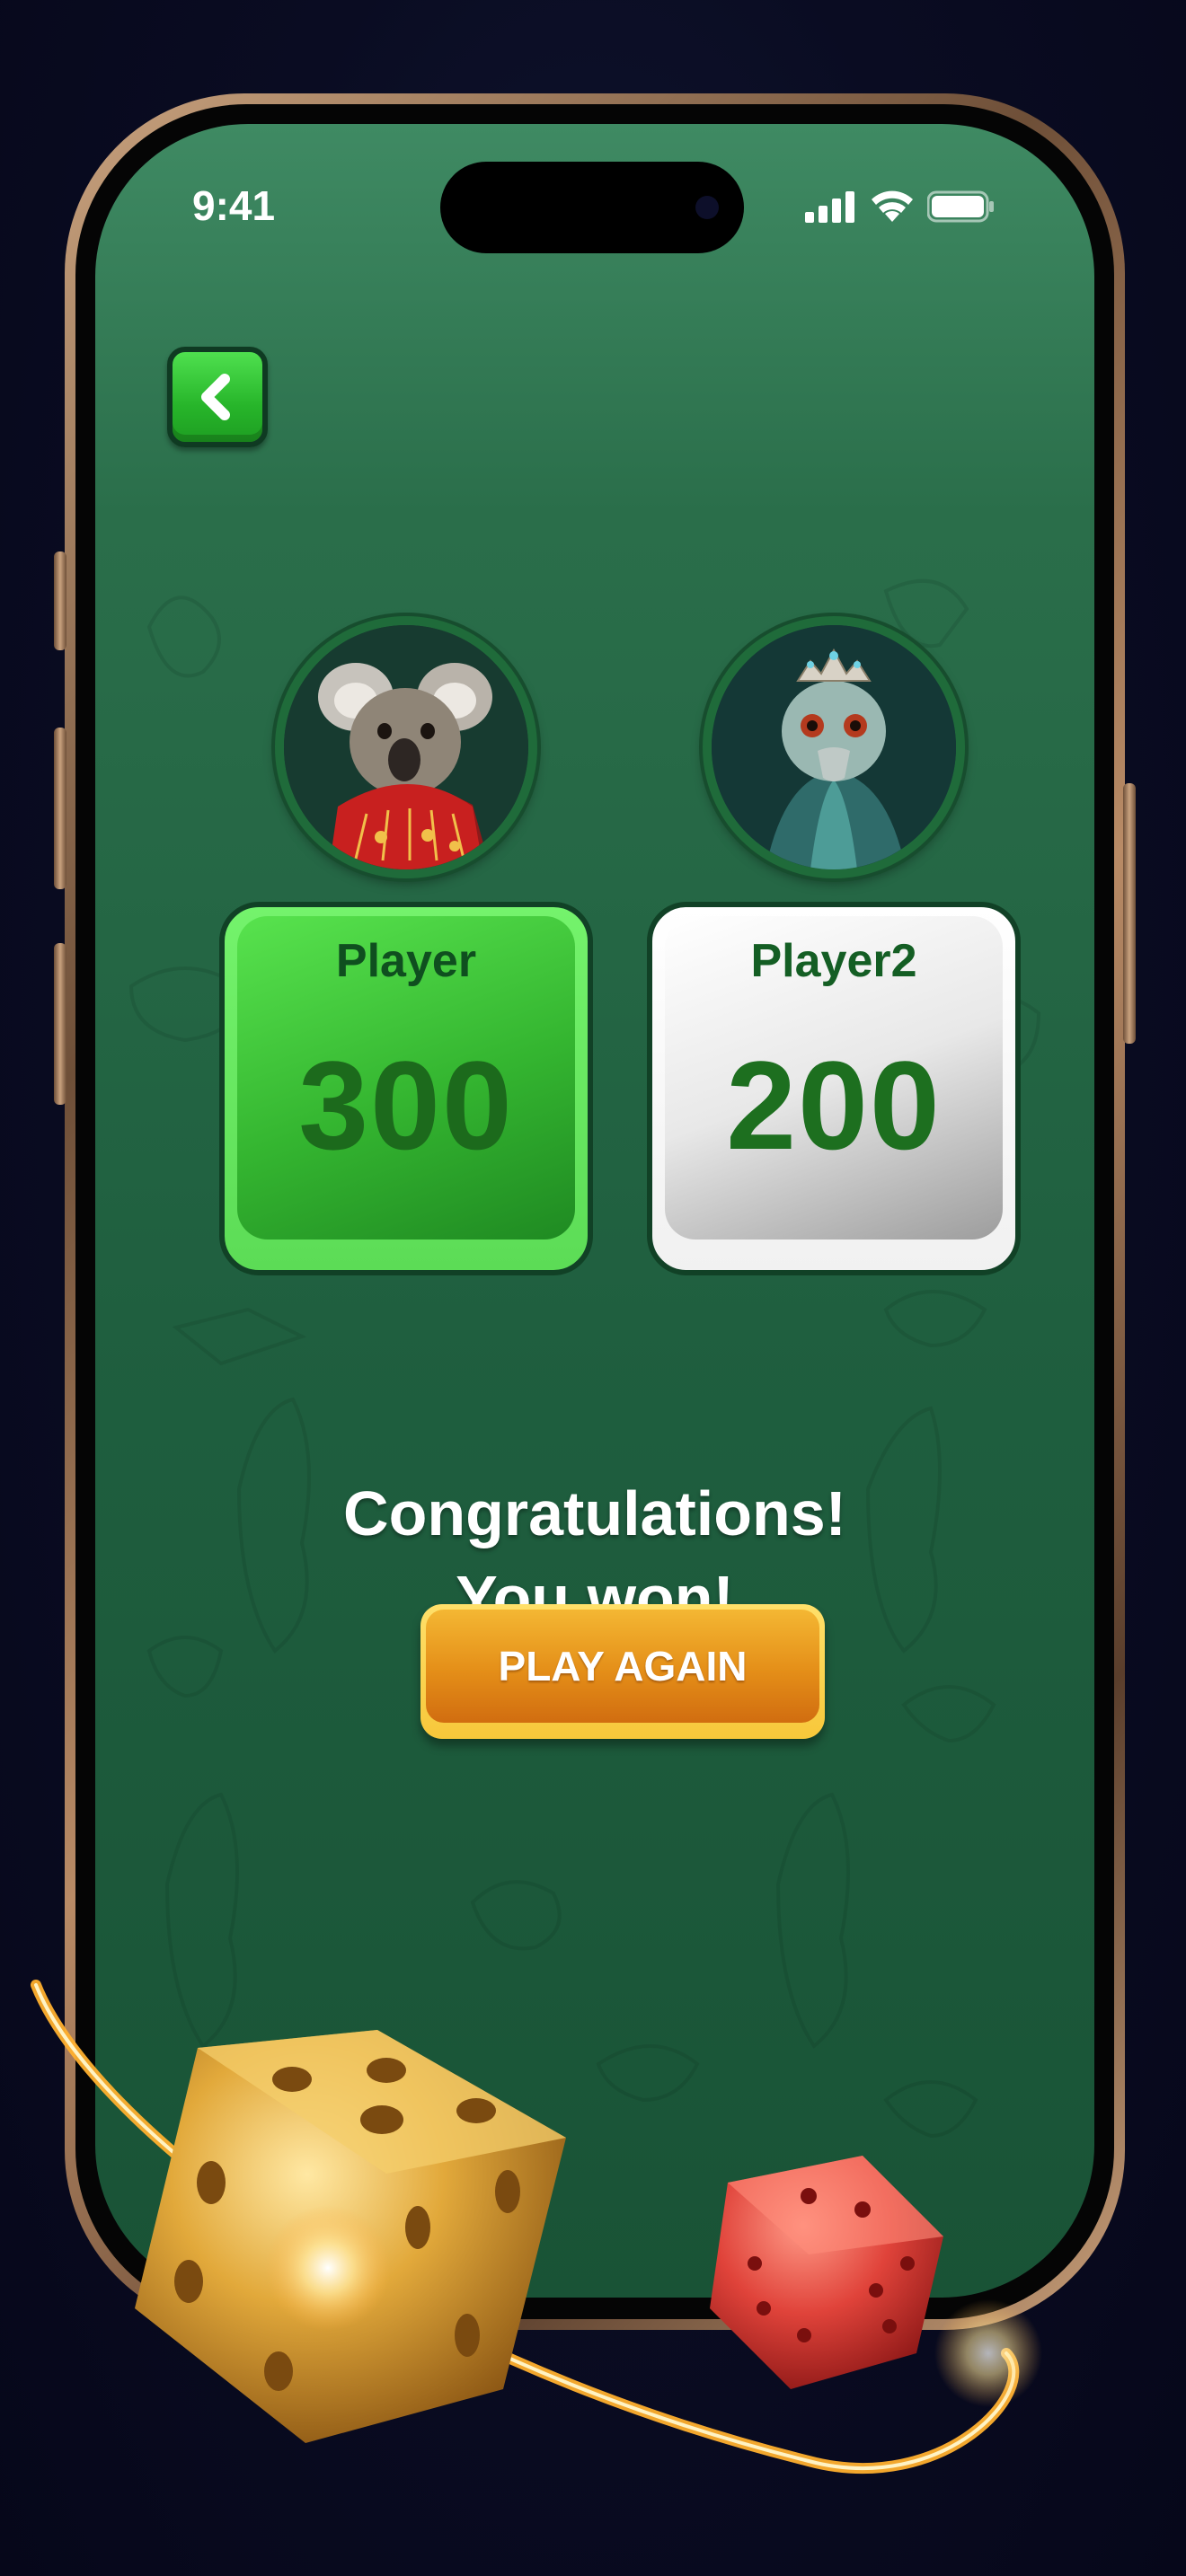 This screenshot has width=1186, height=2576. I want to click on player1-avatar, so click(406, 747).